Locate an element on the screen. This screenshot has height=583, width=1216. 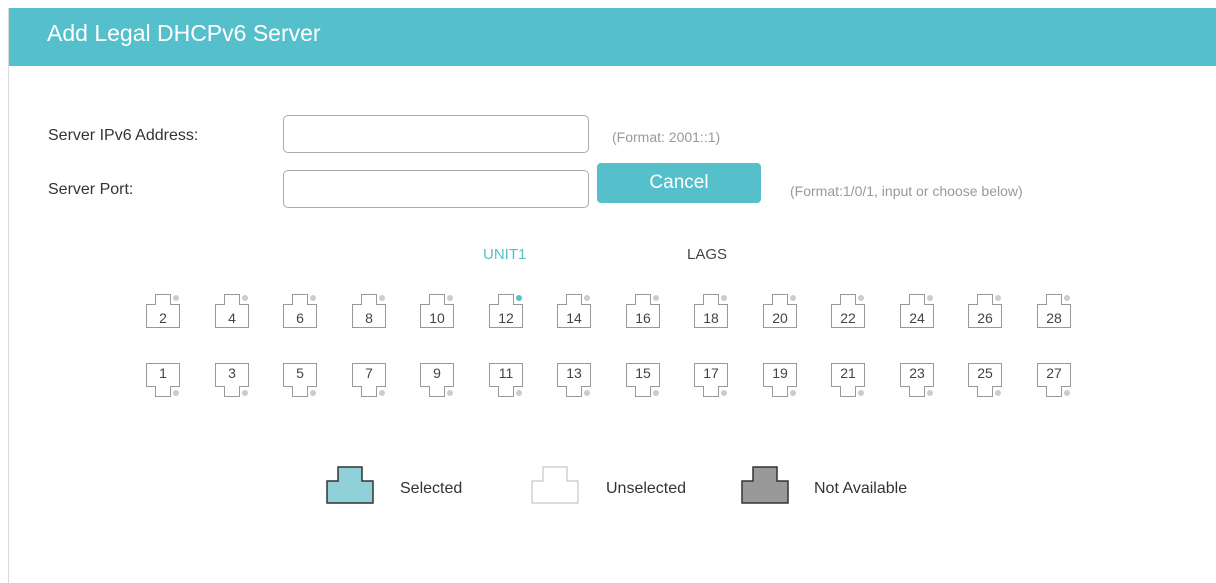
port-5: 5 is located at coordinates (300, 380).